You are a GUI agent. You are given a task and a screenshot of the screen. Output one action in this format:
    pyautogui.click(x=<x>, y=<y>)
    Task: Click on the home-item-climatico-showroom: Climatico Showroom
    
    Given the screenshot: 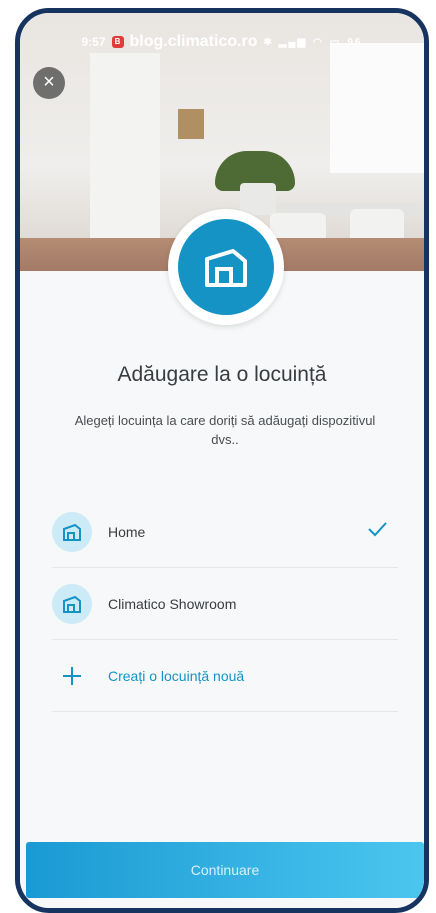 What is the action you would take?
    pyautogui.click(x=225, y=604)
    